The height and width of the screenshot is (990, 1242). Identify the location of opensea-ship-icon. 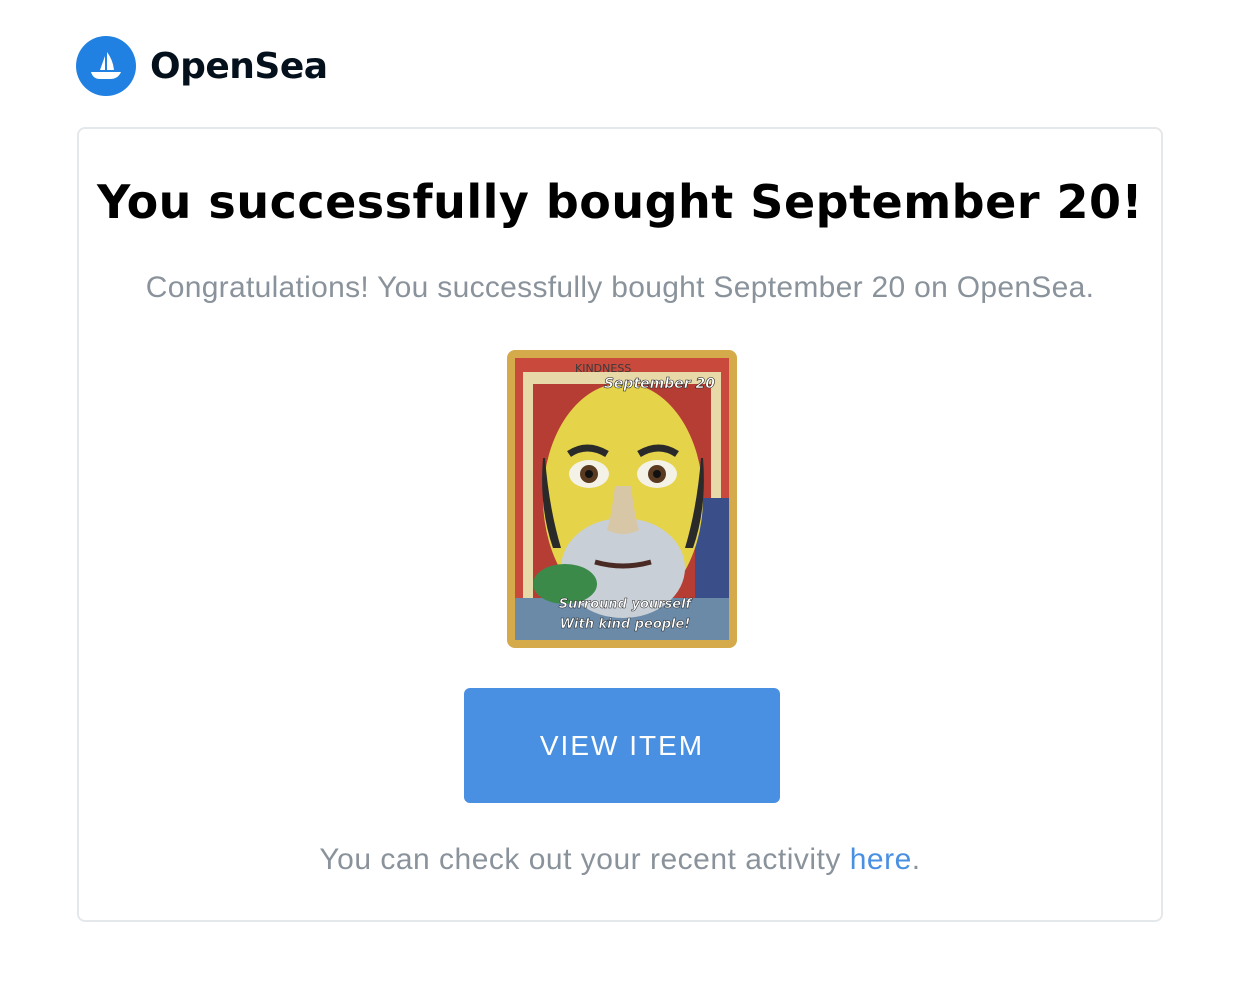
(106, 66).